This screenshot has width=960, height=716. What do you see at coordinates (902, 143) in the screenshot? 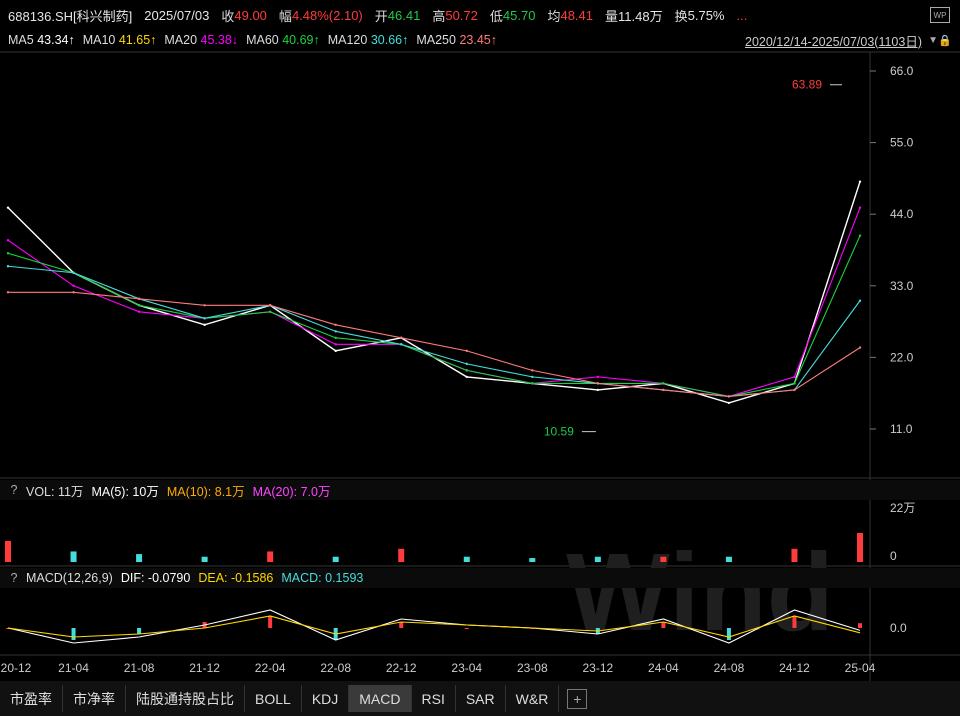
I see `y-tick-label: 55.0` at bounding box center [902, 143].